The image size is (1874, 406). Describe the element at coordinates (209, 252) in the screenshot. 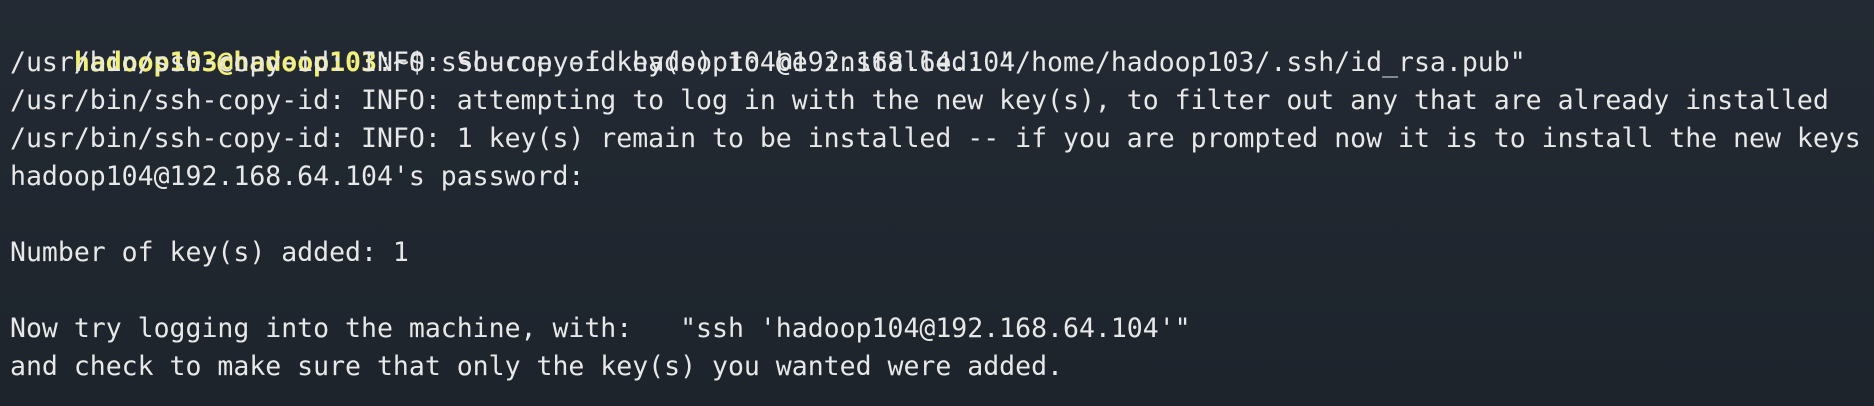

I see `output-line-keys-added: Number of key(s) added: 1` at that location.